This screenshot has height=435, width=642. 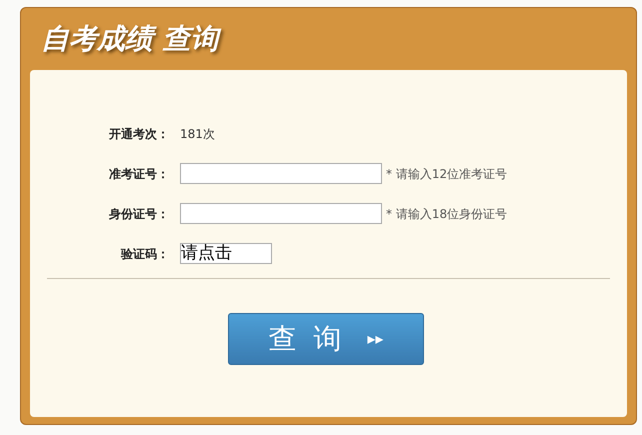 What do you see at coordinates (139, 134) in the screenshot?
I see `field-label: 开通考次：` at bounding box center [139, 134].